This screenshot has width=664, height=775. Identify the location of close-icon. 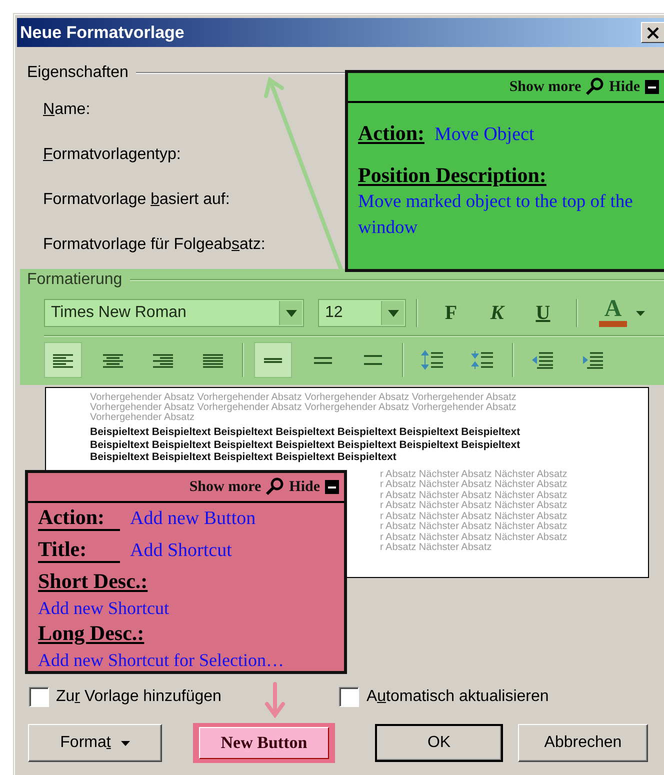
(653, 32).